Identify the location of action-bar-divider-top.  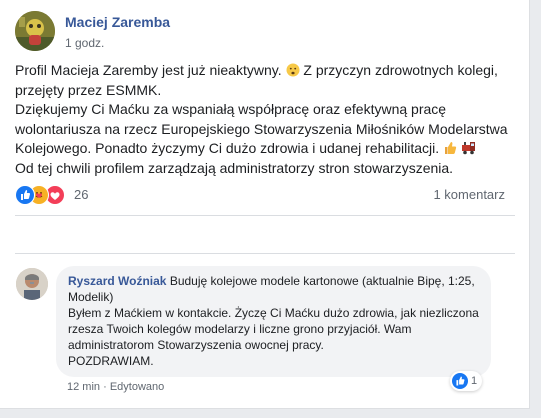
(265, 215).